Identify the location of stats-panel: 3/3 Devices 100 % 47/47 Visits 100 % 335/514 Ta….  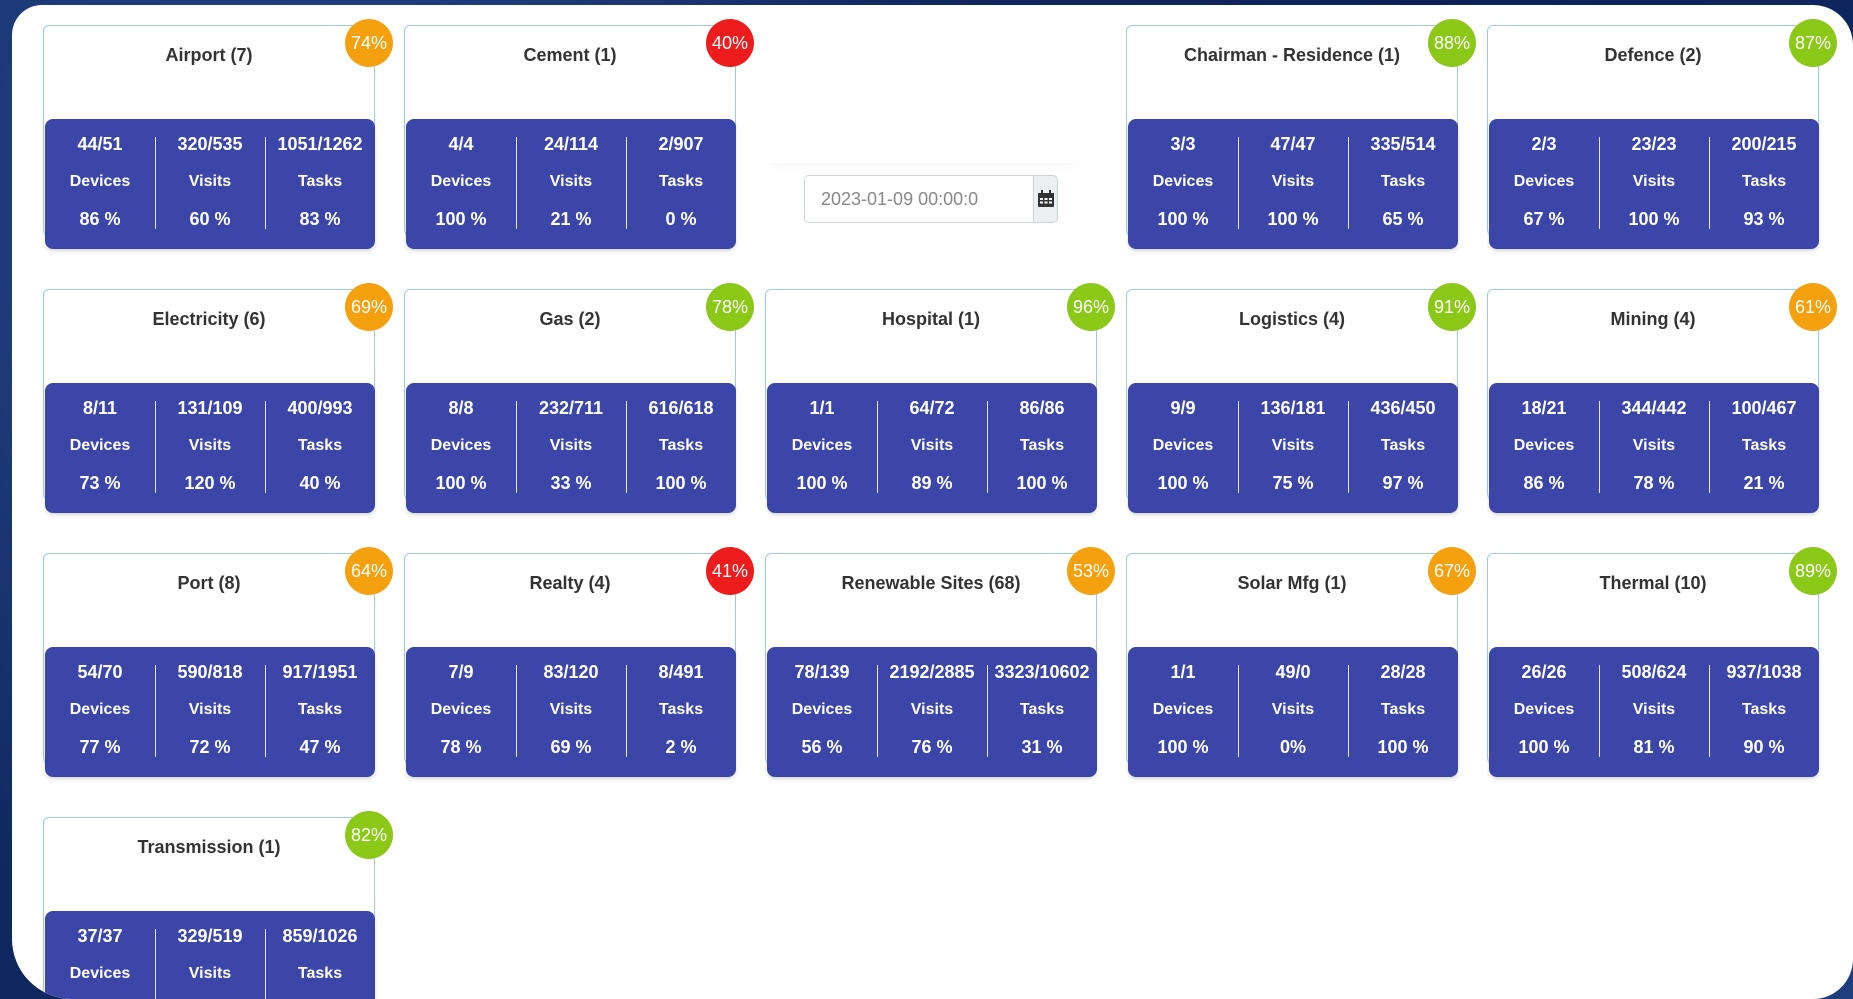
(1293, 184).